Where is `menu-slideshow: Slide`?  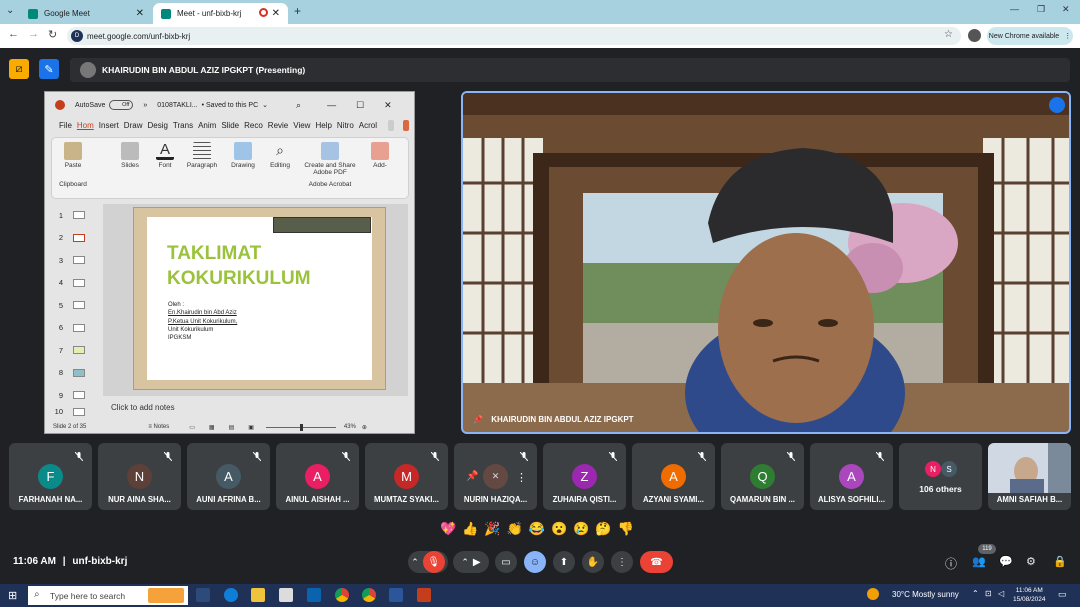 menu-slideshow: Slide is located at coordinates (230, 125).